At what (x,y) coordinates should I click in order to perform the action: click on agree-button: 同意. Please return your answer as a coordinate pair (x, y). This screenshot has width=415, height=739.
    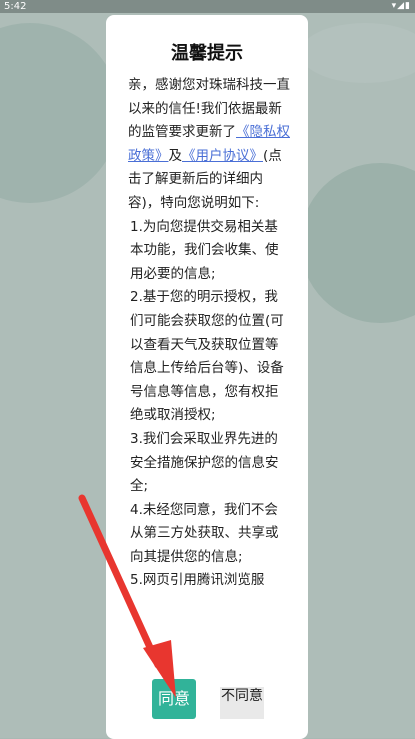
    Looking at the image, I should click on (174, 699).